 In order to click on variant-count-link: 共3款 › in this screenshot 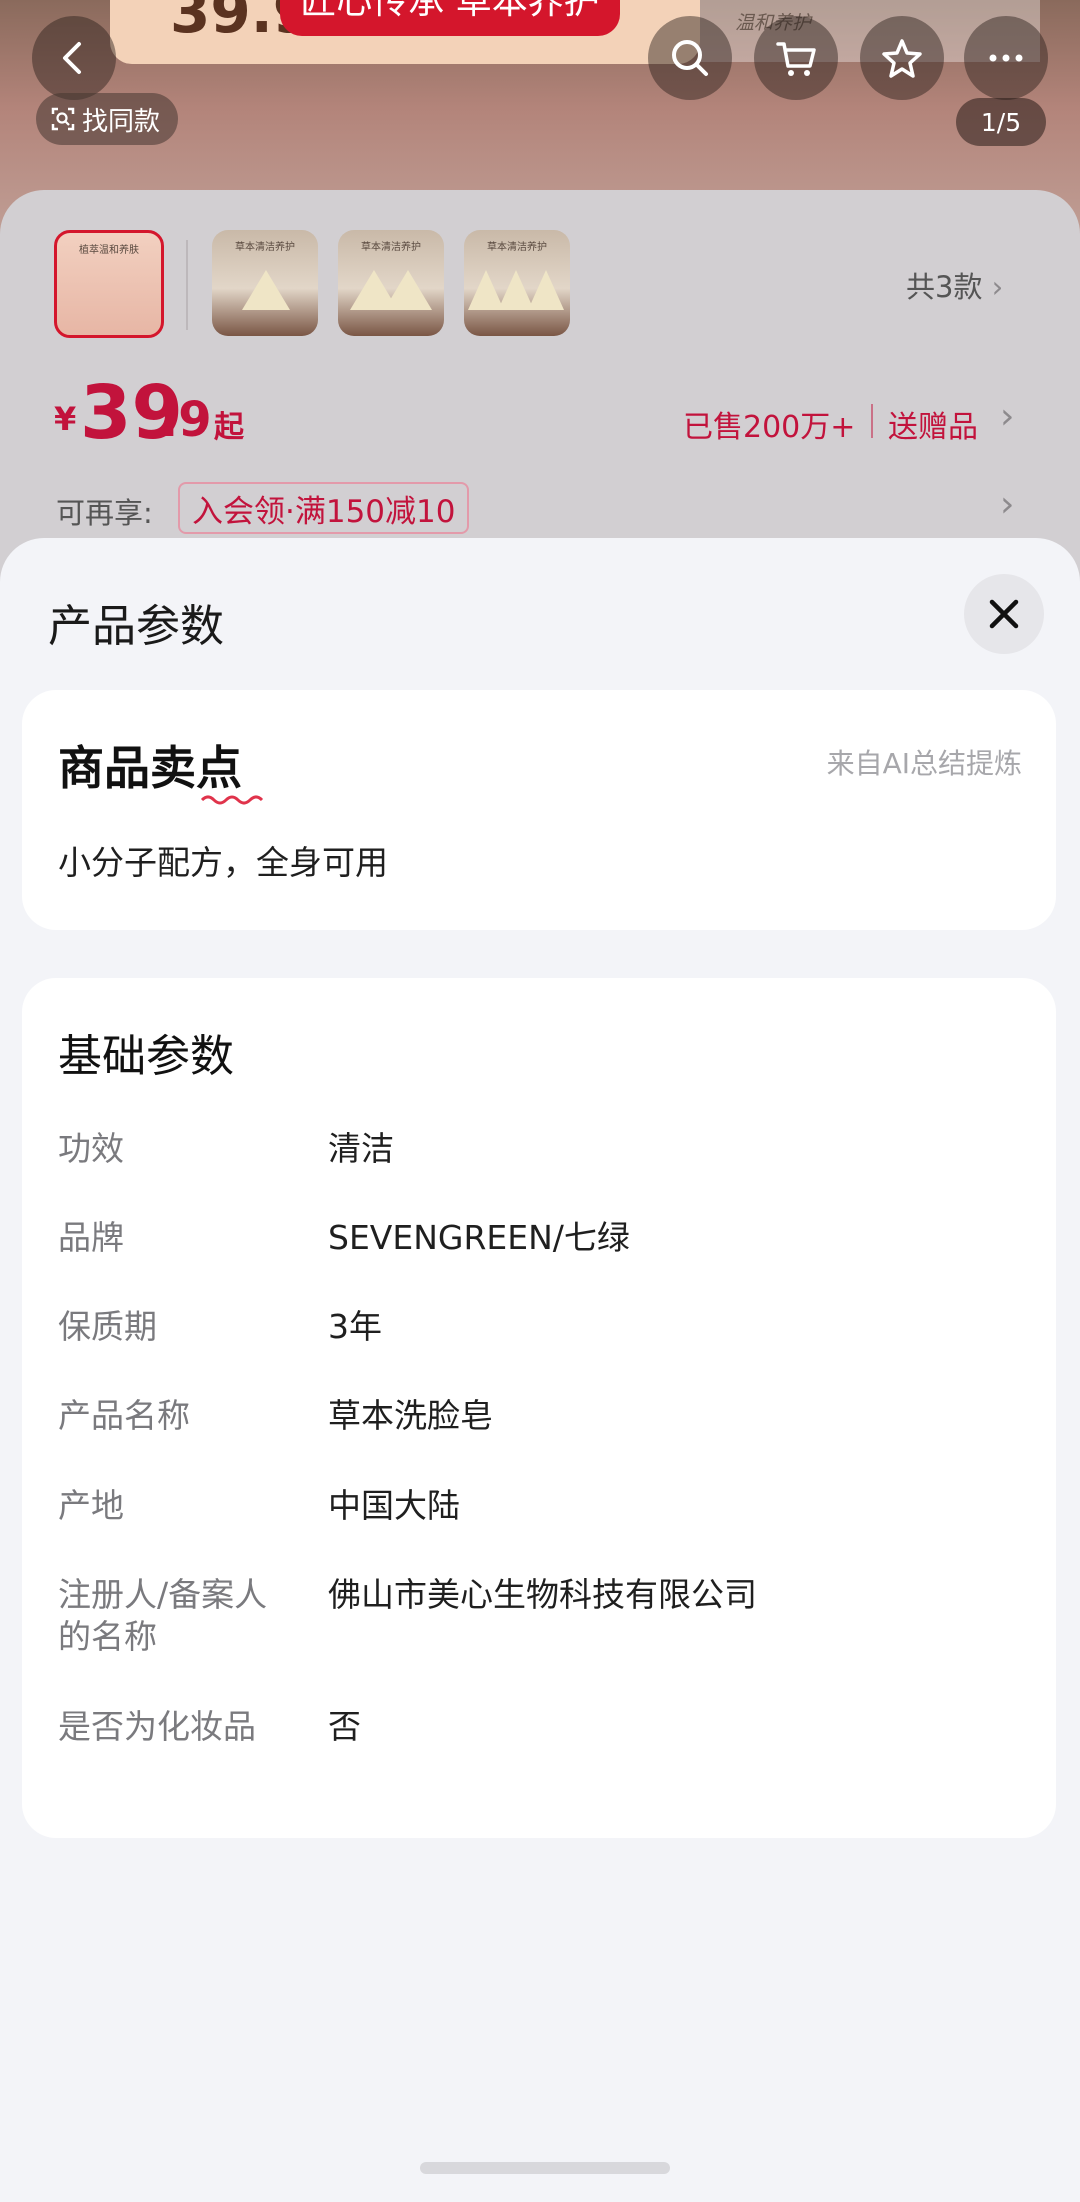, I will do `click(954, 285)`.